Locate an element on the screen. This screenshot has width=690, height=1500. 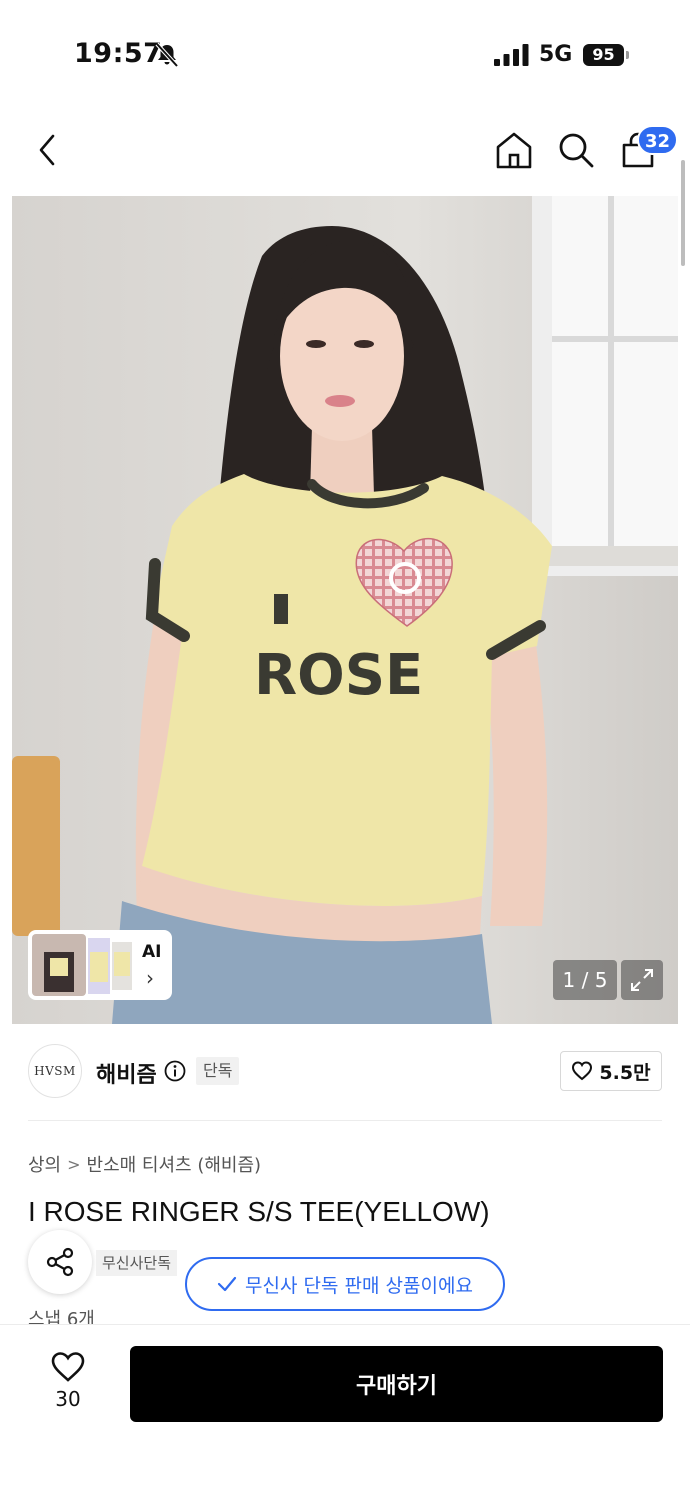
back-button is located at coordinates (48, 150).